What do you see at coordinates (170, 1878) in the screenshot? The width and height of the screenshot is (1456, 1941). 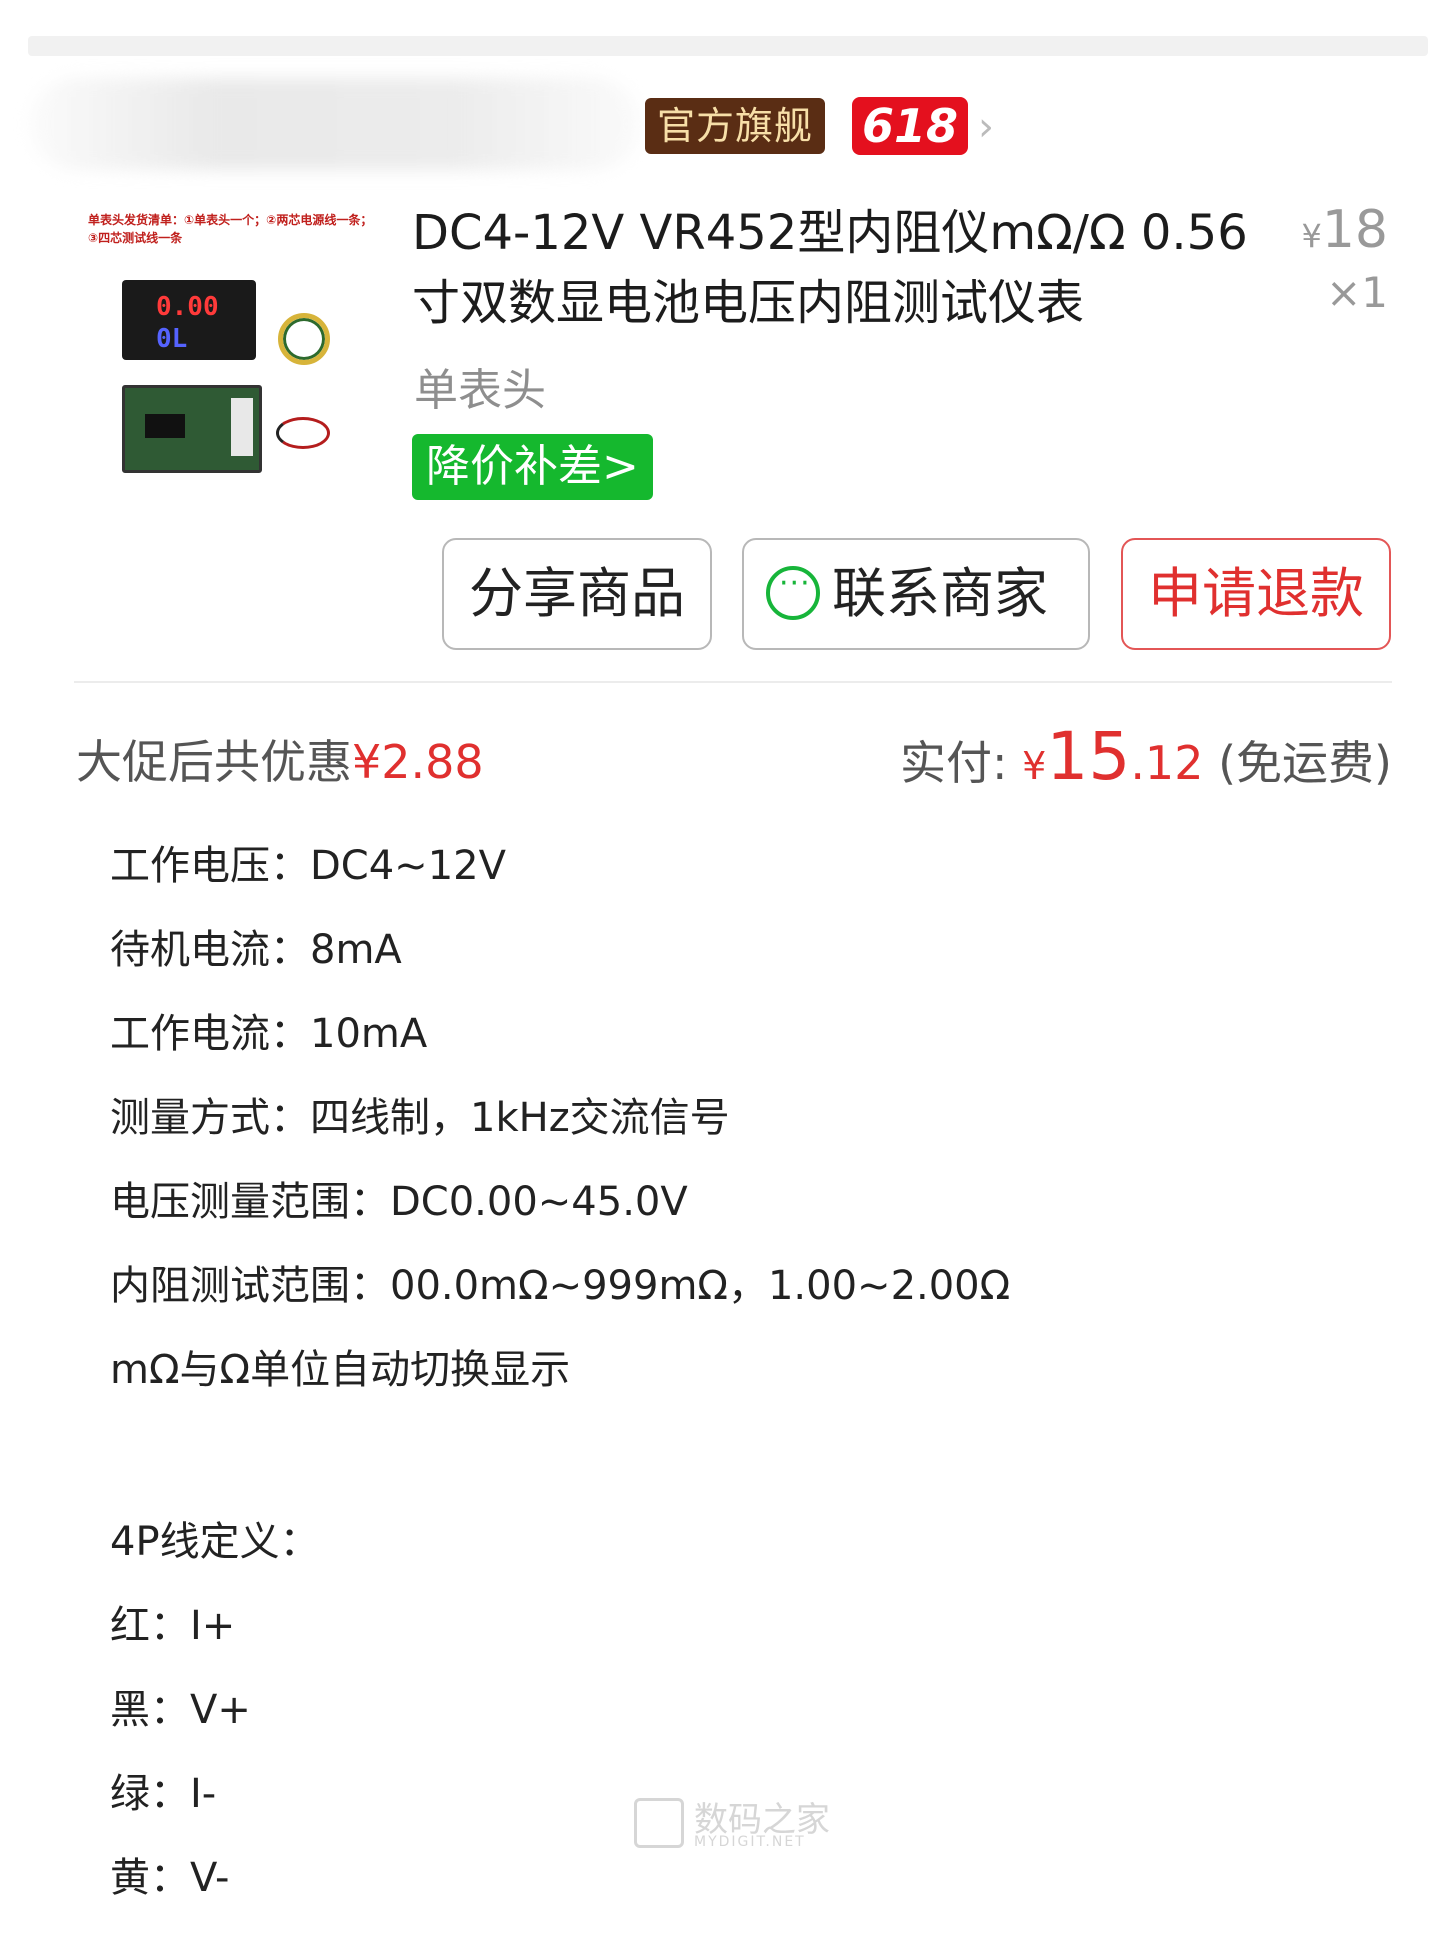 I see `wiring-line: 黄：V-` at bounding box center [170, 1878].